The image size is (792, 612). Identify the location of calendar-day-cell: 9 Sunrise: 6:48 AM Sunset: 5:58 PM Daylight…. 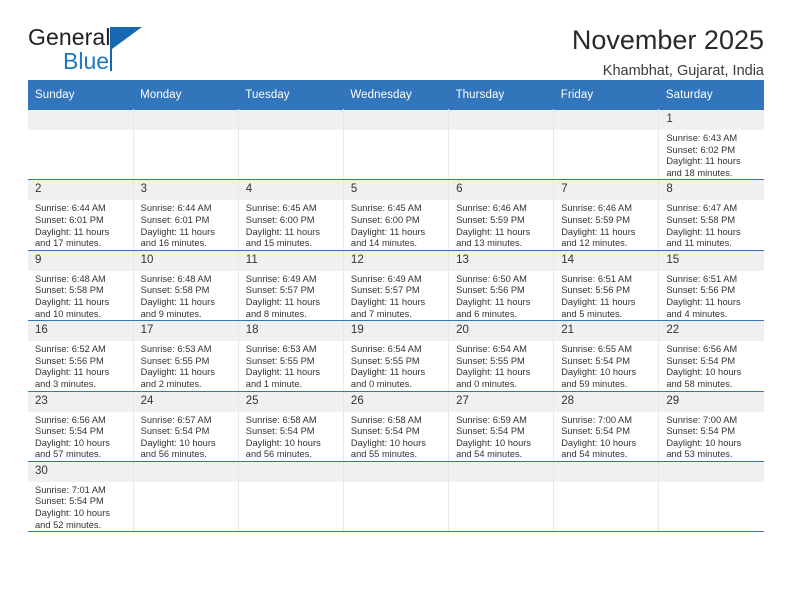
(81, 286).